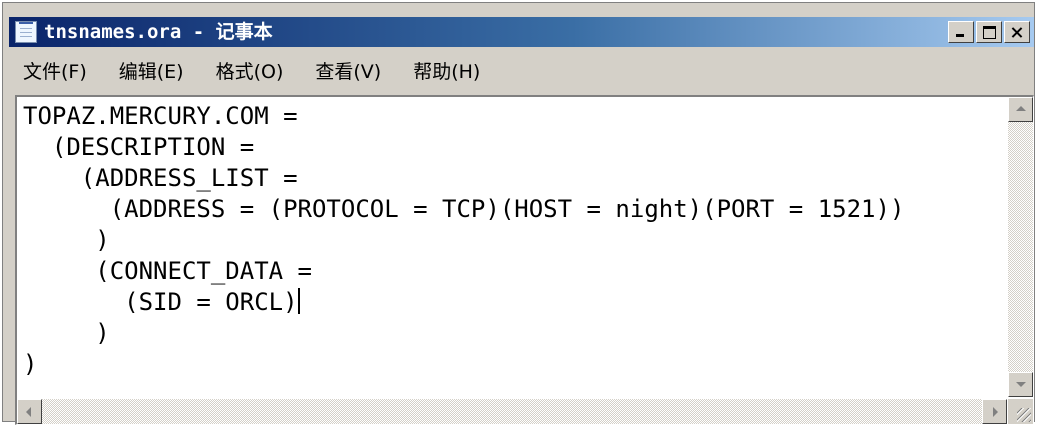 The image size is (1039, 426). Describe the element at coordinates (160, 302) in the screenshot. I see `text-line: (SID = ORCL)` at that location.